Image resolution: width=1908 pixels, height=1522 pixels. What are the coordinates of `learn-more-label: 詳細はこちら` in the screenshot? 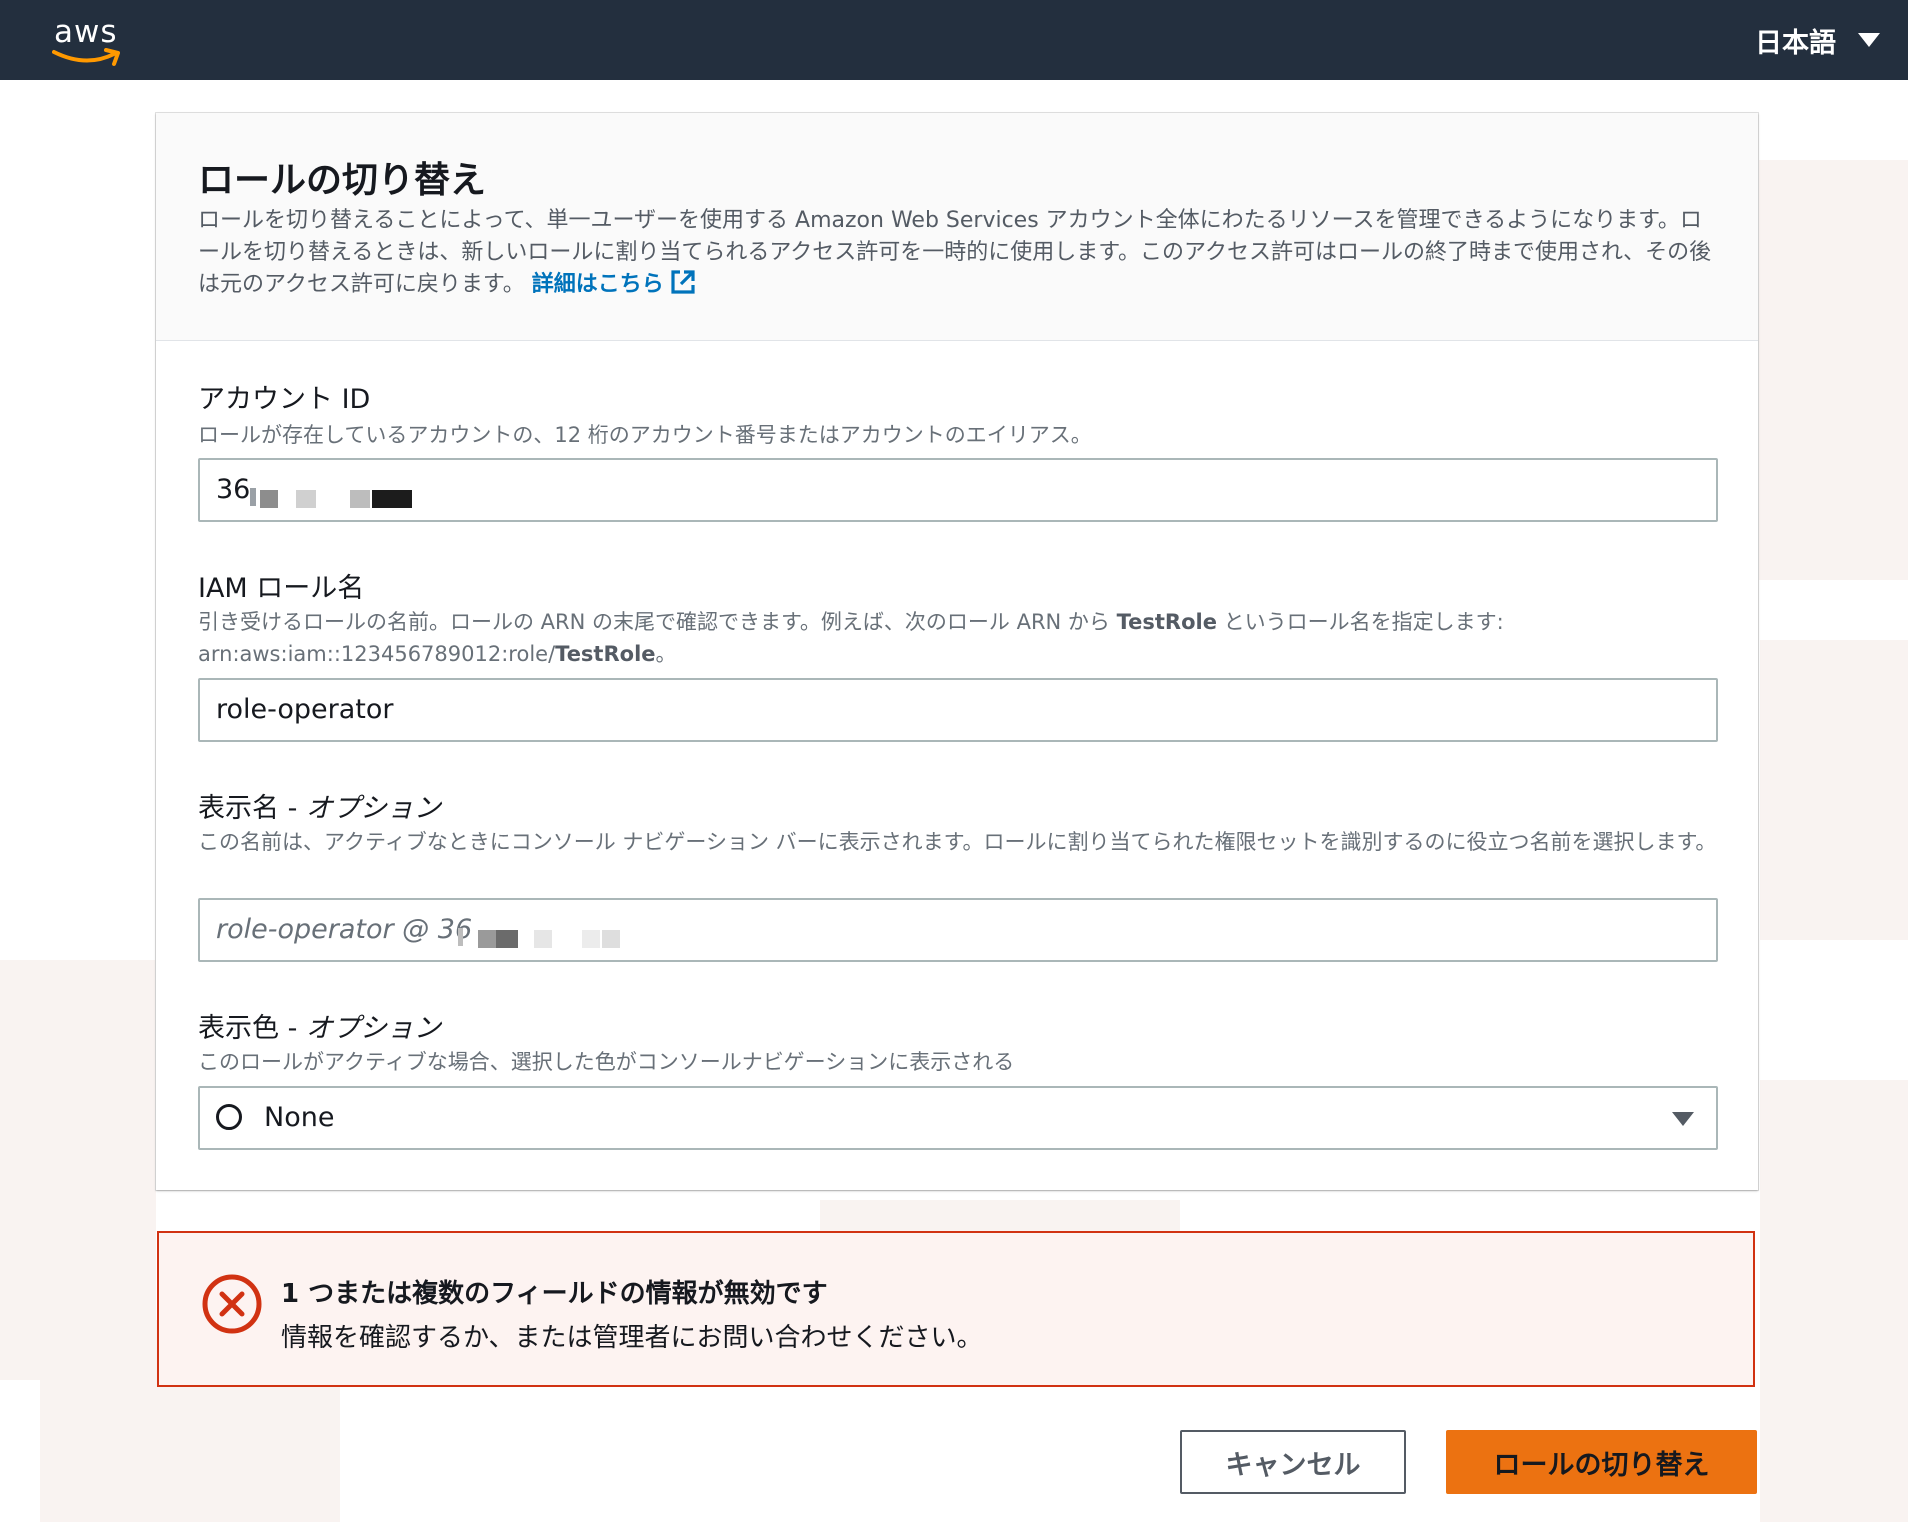 It's located at (597, 284).